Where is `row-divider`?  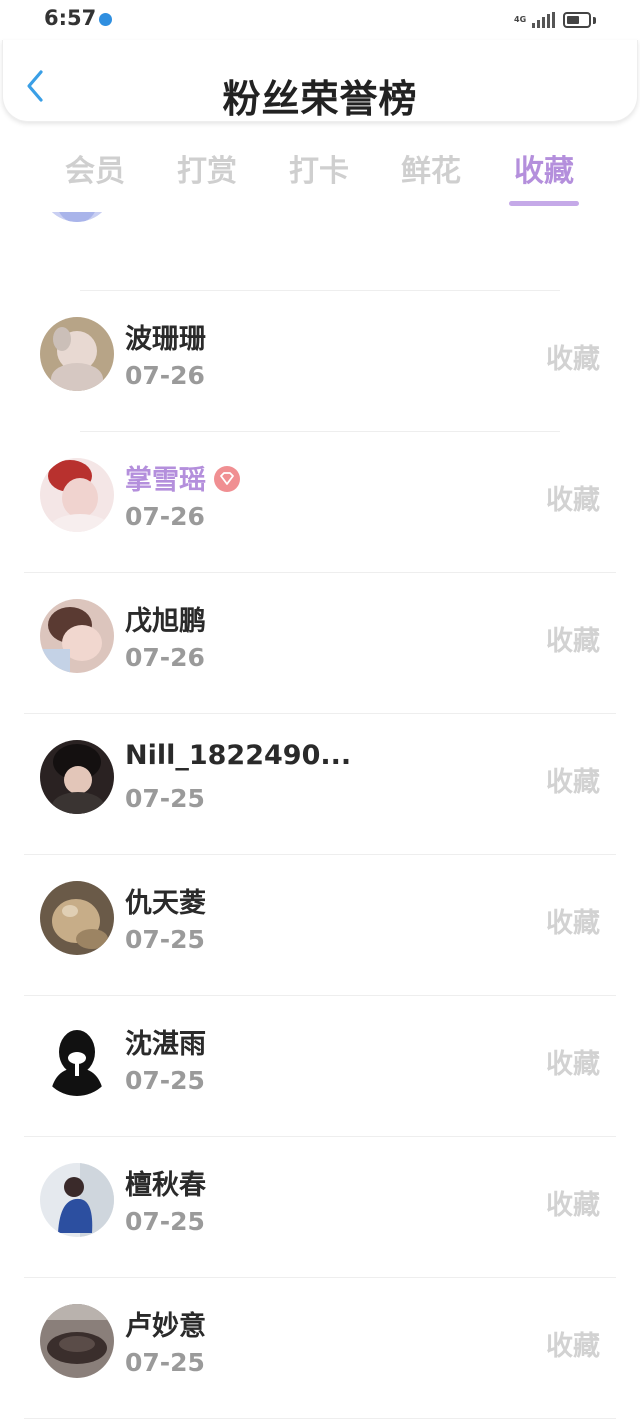 row-divider is located at coordinates (320, 1418).